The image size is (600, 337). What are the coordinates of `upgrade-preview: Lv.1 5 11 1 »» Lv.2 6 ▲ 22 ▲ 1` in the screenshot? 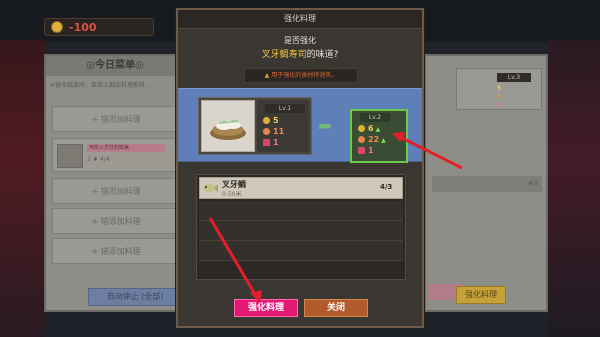 It's located at (300, 125).